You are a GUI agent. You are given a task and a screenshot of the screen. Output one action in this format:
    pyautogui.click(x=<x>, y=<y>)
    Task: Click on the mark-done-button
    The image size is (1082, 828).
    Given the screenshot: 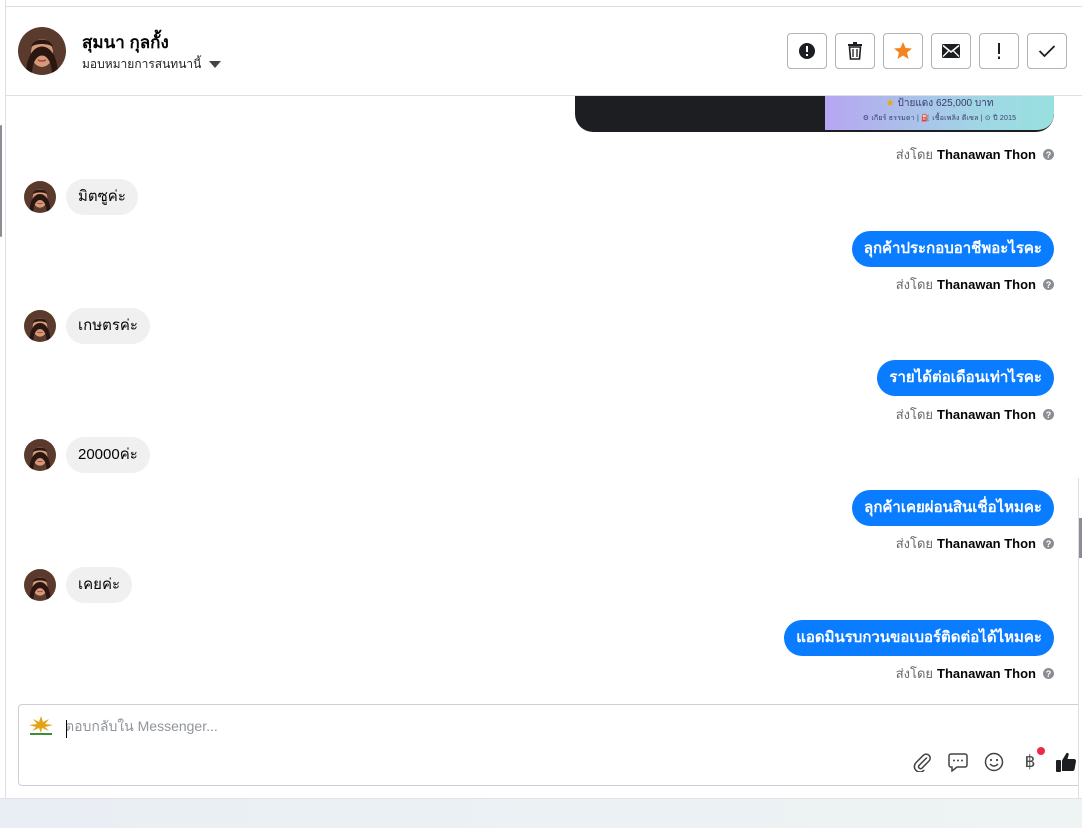 What is the action you would take?
    pyautogui.click(x=1047, y=51)
    